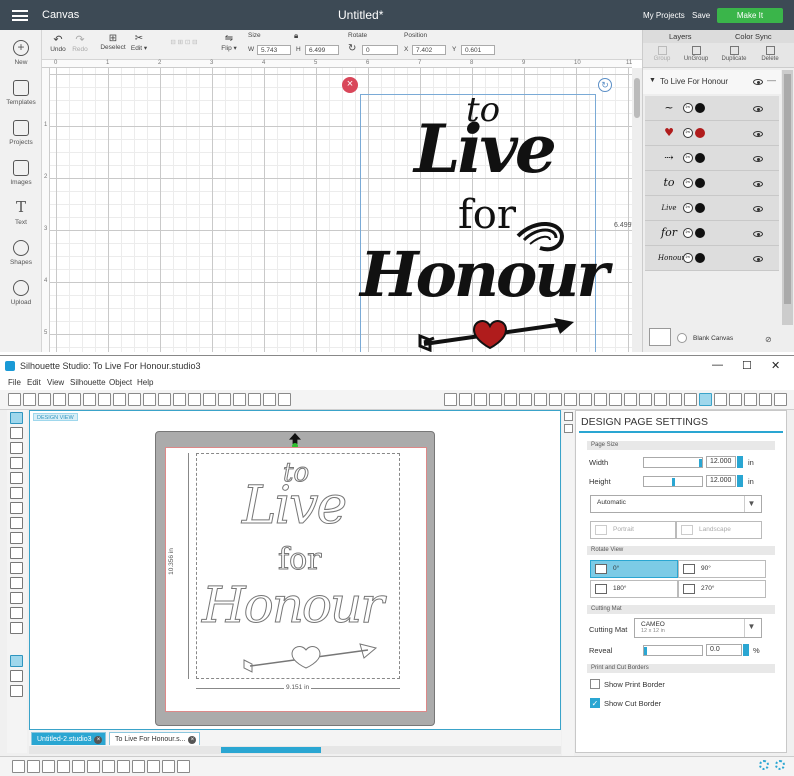 This screenshot has width=794, height=776. I want to click on points-icon, so click(750, 399).